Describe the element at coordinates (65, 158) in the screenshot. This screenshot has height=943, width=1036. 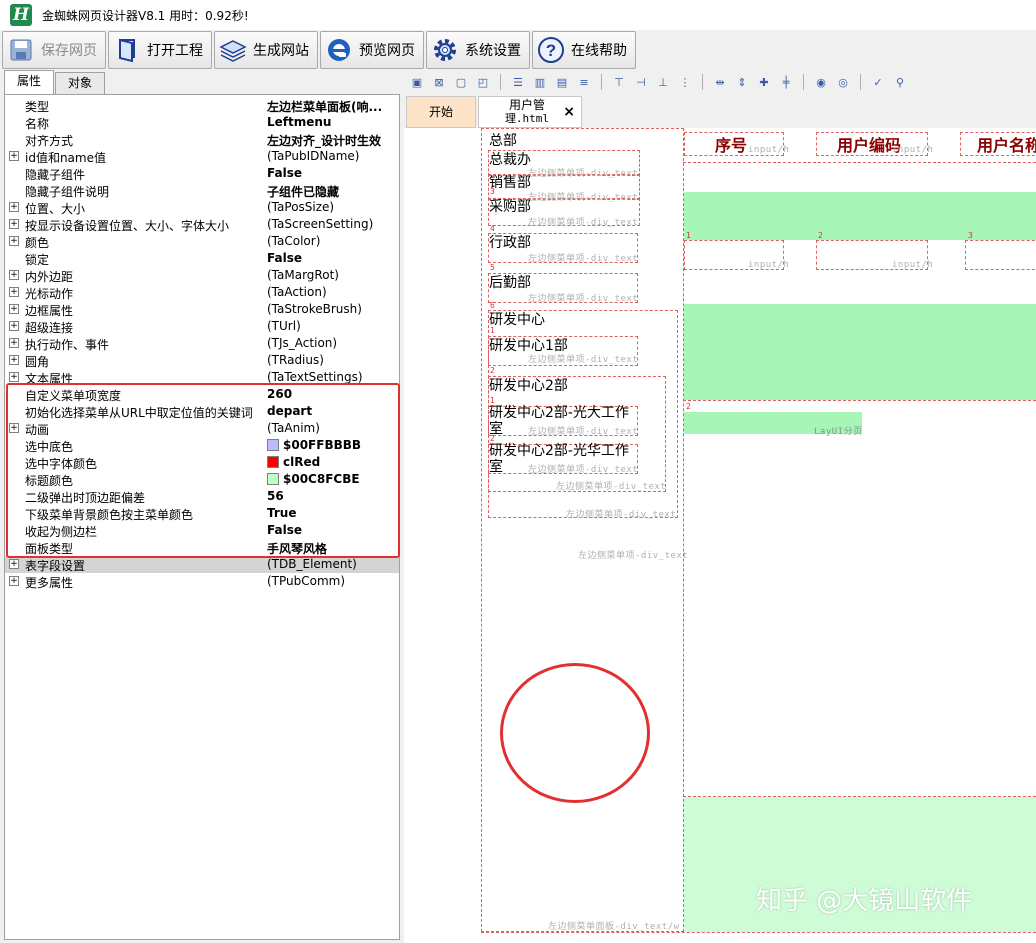
I see `property-name: id值和name值` at that location.